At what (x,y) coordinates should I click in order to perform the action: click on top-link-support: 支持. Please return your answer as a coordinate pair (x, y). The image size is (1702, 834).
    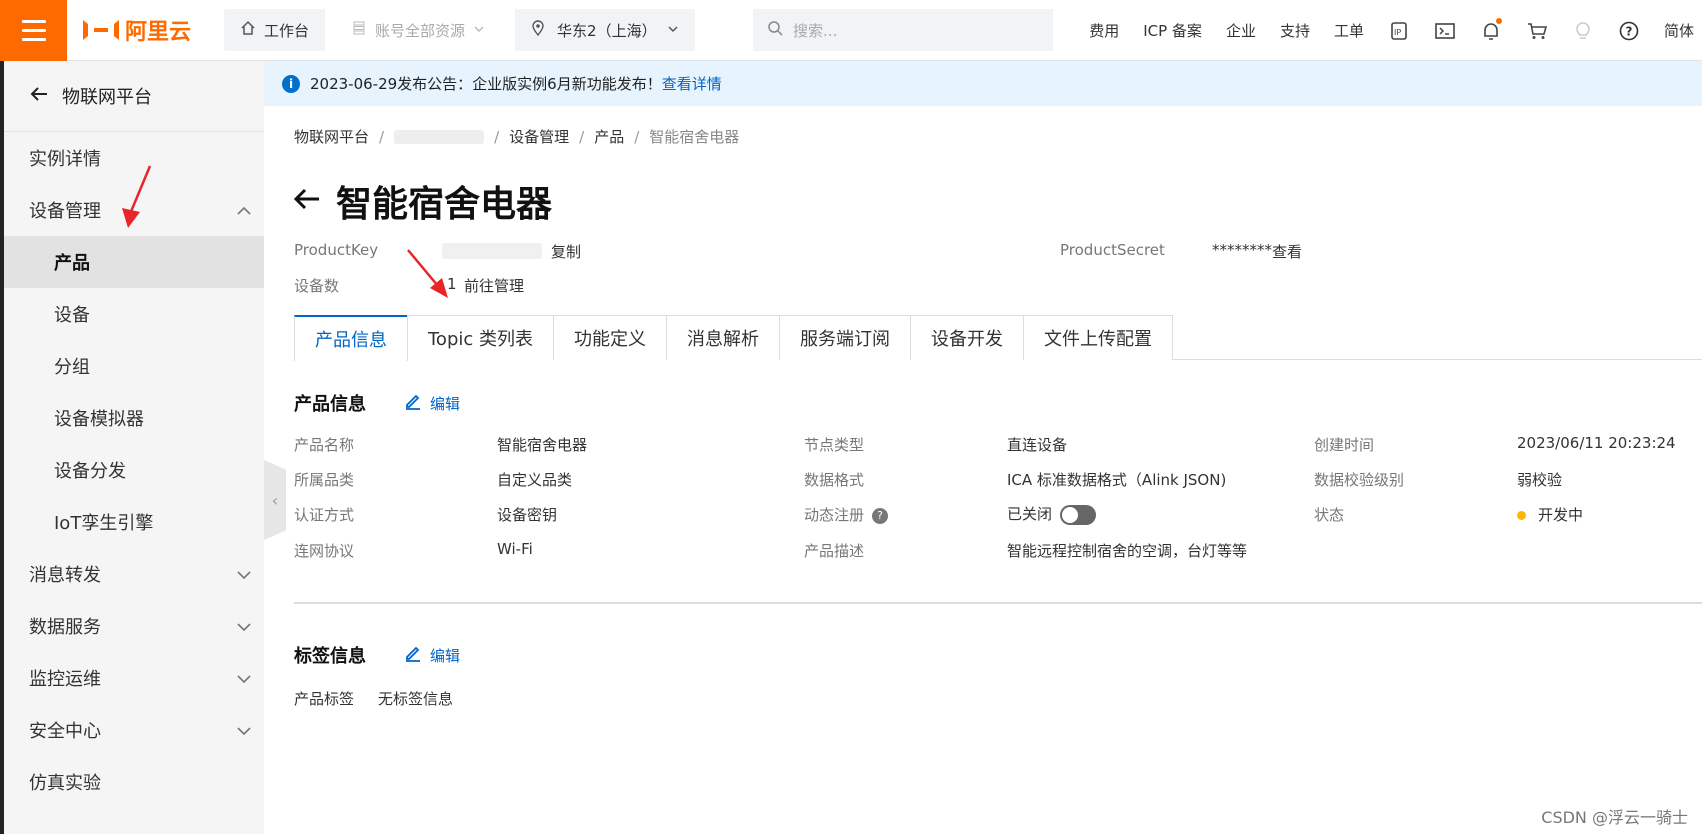
    Looking at the image, I should click on (1295, 30).